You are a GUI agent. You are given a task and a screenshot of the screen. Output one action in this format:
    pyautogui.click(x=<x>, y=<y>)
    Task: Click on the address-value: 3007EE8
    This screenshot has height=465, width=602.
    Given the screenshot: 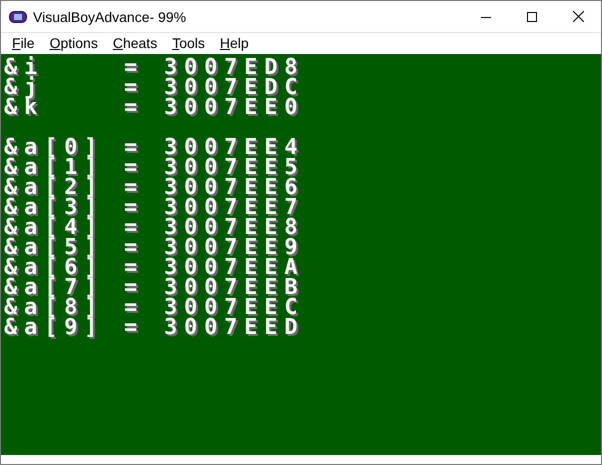 What is the action you would take?
    pyautogui.click(x=234, y=228)
    